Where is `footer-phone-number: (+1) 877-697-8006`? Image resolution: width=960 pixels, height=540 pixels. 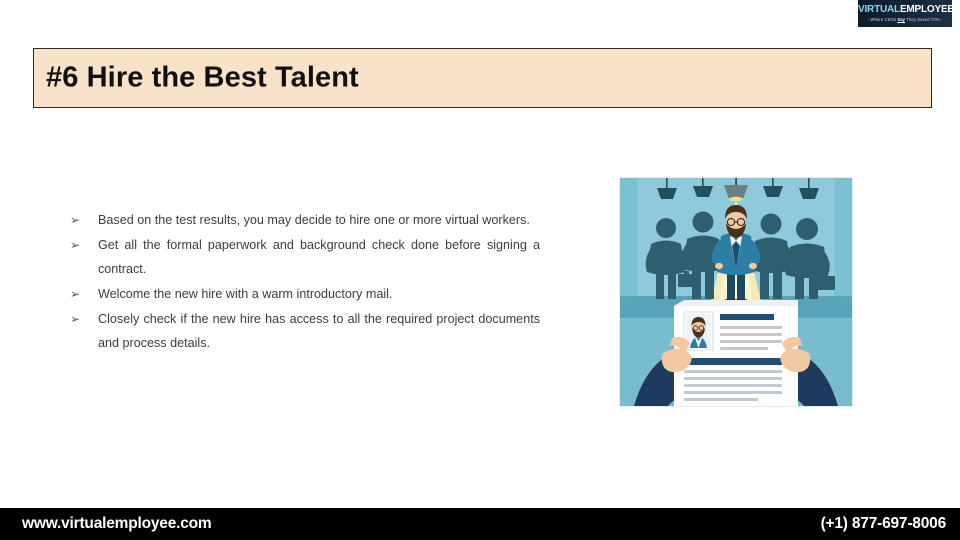 footer-phone-number: (+1) 877-697-8006 is located at coordinates (884, 524).